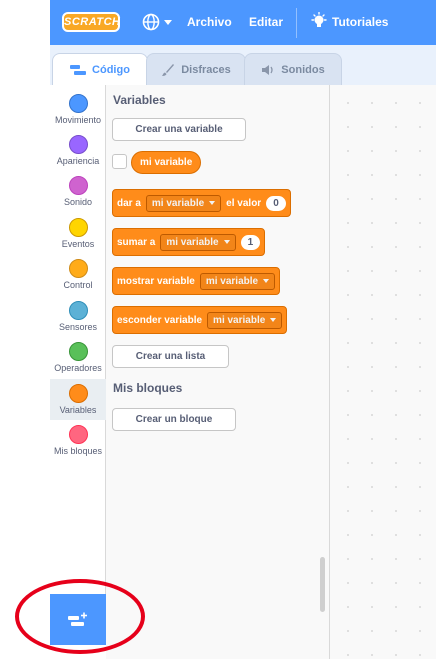 The width and height of the screenshot is (436, 659). What do you see at coordinates (156, 281) in the screenshot?
I see `block-text: mostrar variable` at bounding box center [156, 281].